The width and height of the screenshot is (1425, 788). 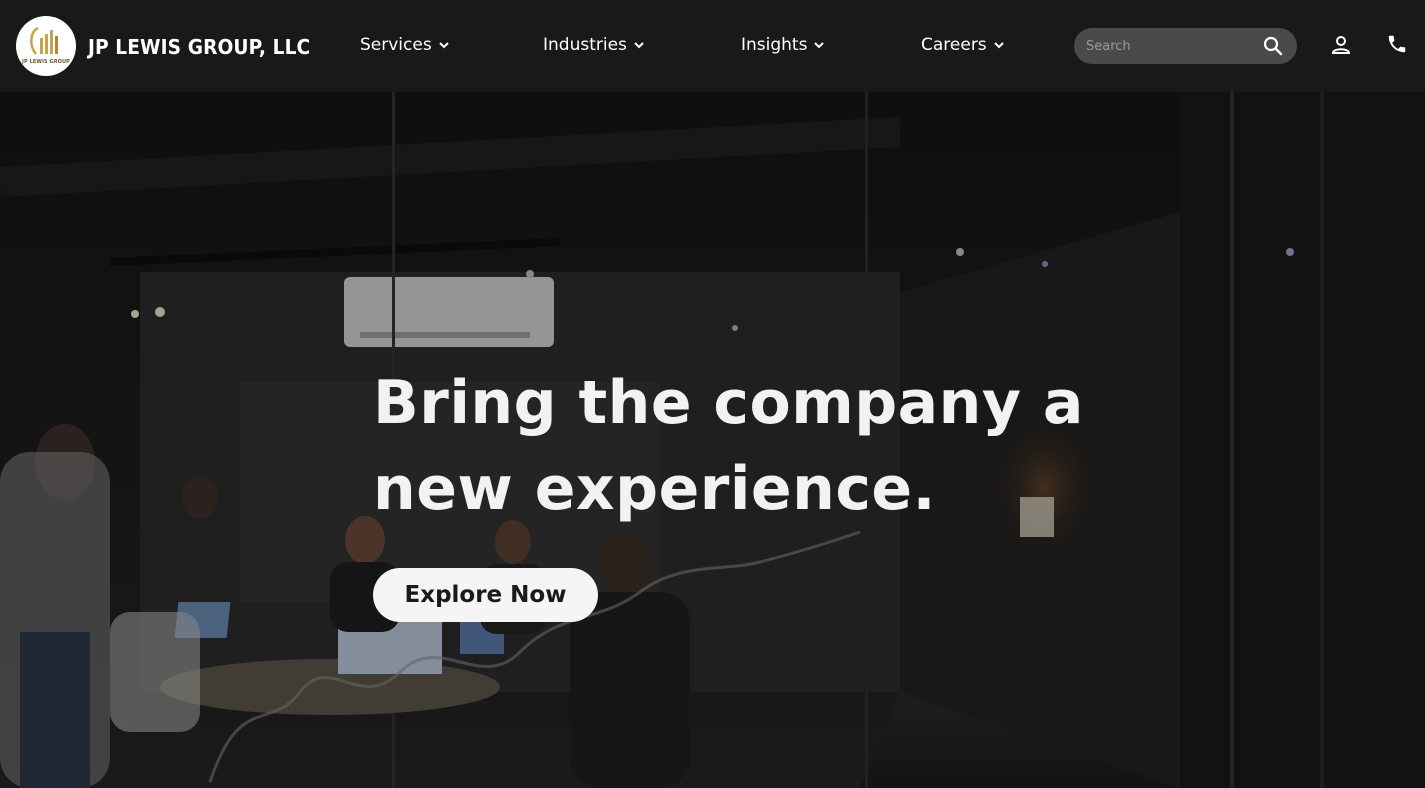 What do you see at coordinates (1341, 45) in the screenshot?
I see `user-icon` at bounding box center [1341, 45].